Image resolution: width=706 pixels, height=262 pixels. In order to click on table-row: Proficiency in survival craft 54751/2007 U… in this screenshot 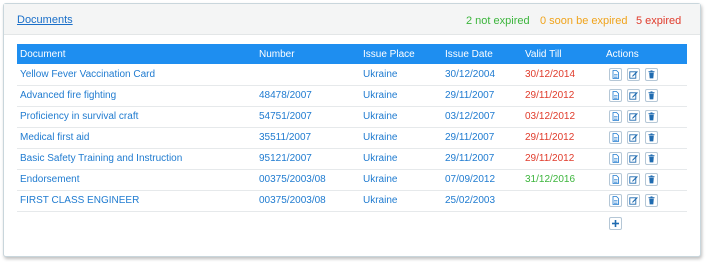, I will do `click(352, 116)`.